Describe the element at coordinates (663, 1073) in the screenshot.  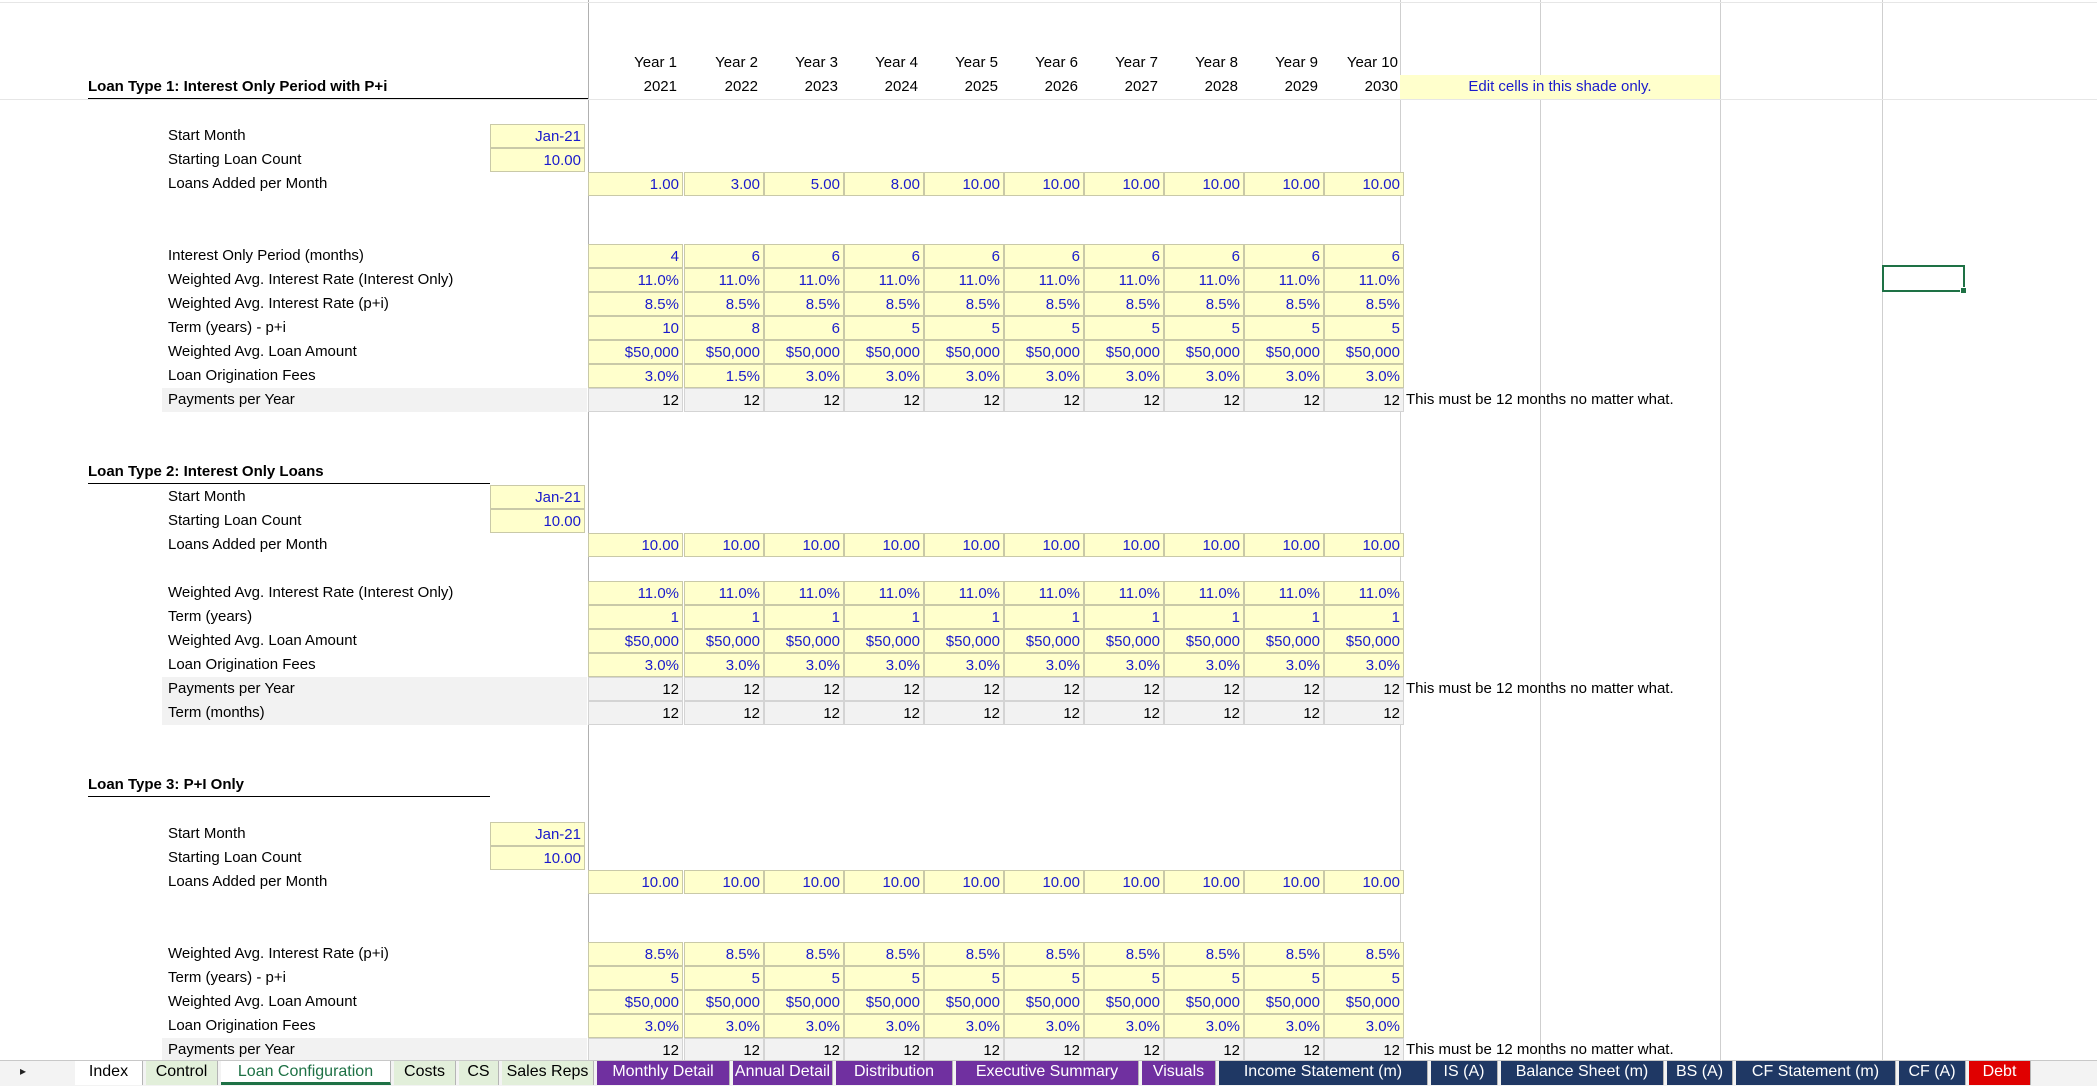
I see `sheet-tab: Monthly Detail` at that location.